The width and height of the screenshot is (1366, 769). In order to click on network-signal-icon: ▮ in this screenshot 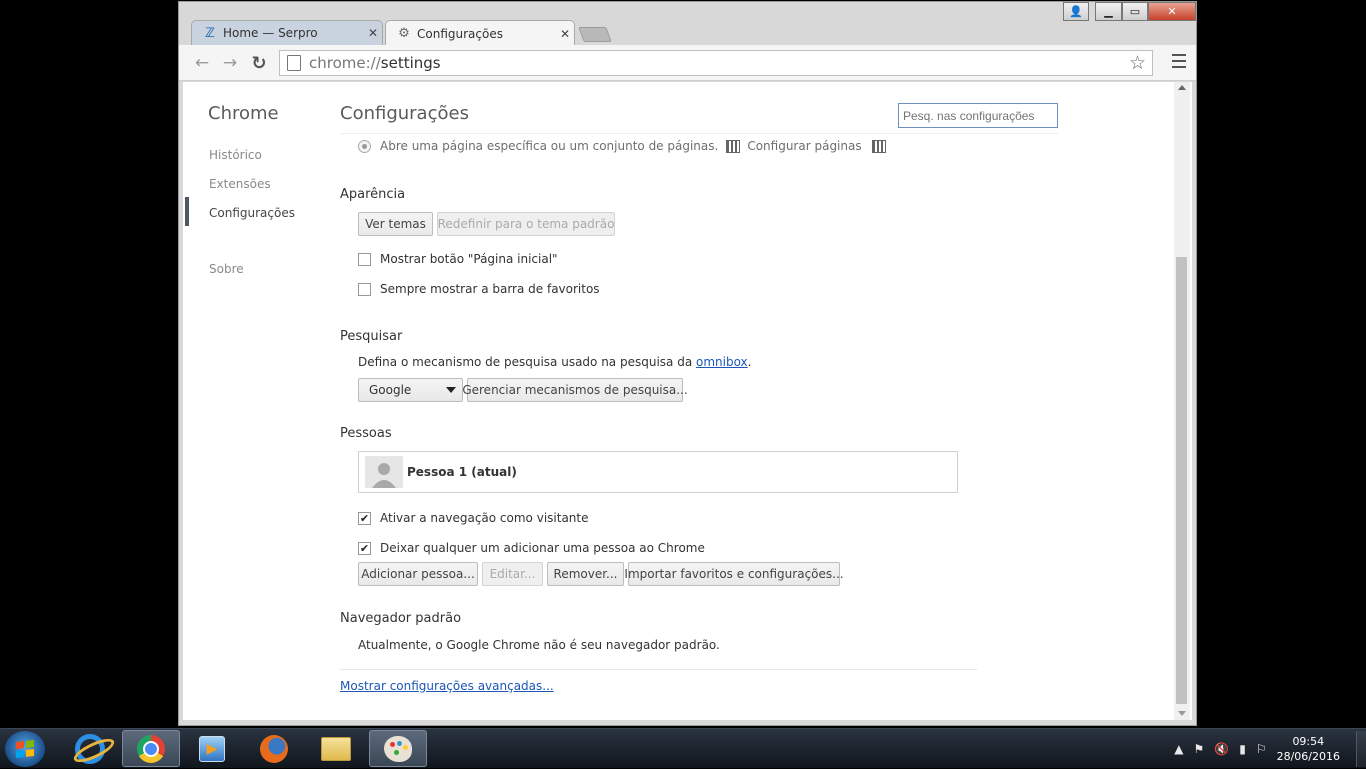, I will do `click(1242, 749)`.